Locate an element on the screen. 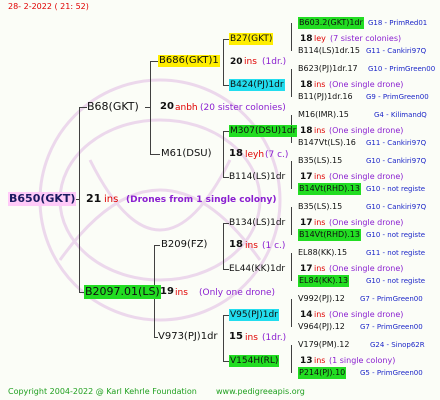  gen4-ref-1: G18 - PrimRed01 is located at coordinates (398, 23).